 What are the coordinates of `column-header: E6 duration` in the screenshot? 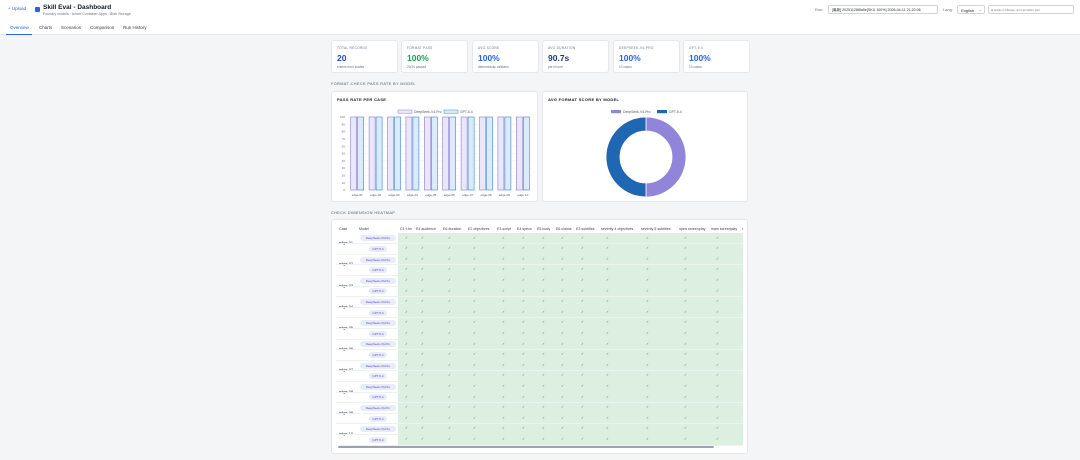 It's located at (452, 229).